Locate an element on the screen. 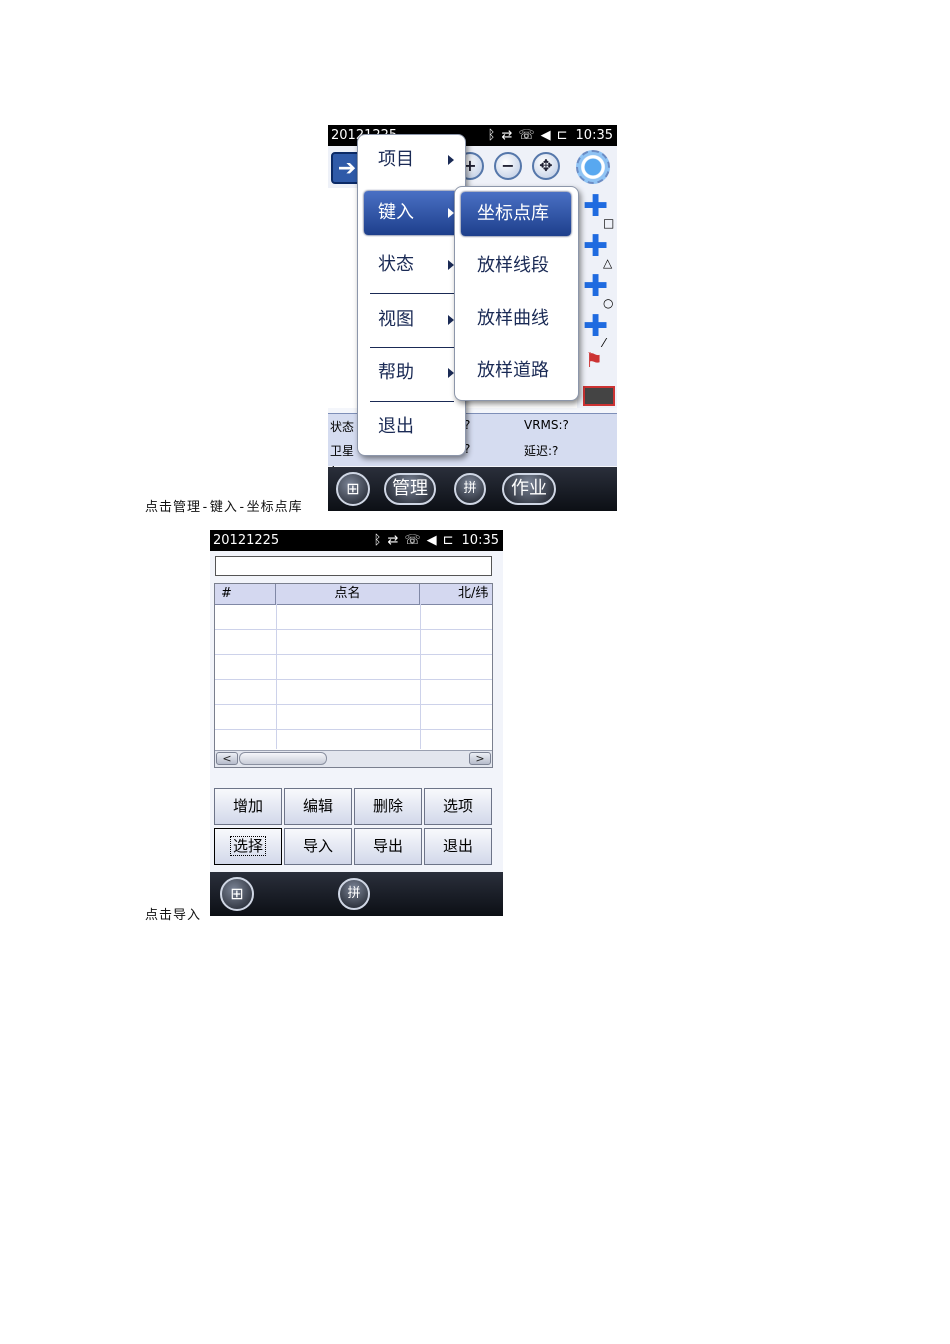 This screenshot has width=950, height=1344. column-header-north: 北/纬 is located at coordinates (456, 594).